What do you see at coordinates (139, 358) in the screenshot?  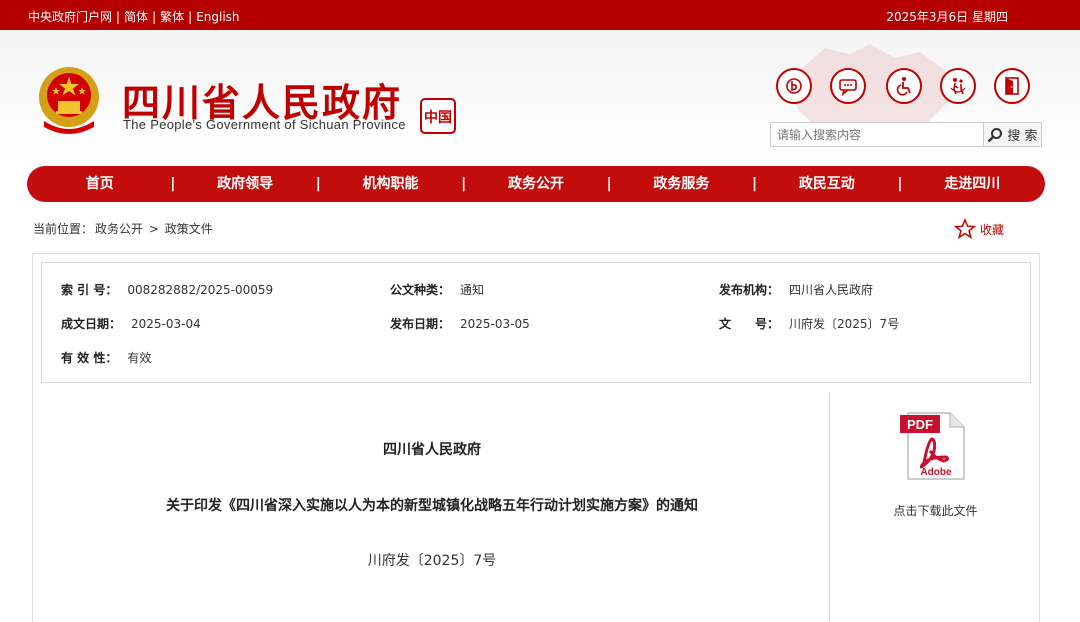 I see `meta-validity-value: 有效` at bounding box center [139, 358].